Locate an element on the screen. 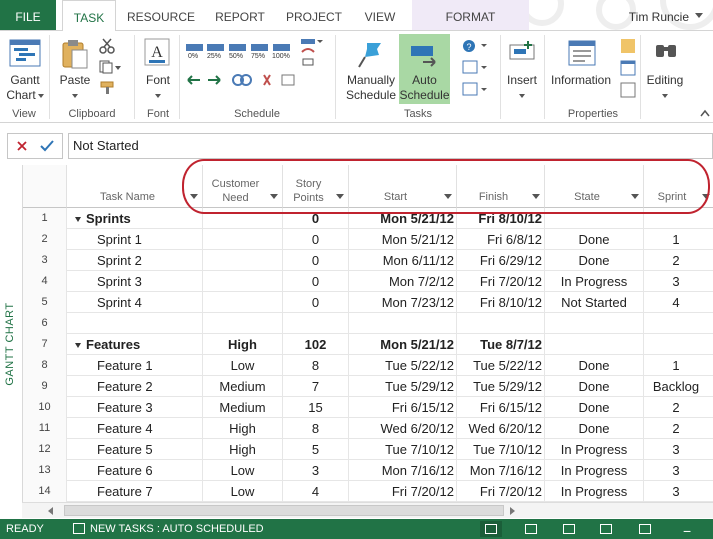  start-cell: Fri 6/15/12 is located at coordinates (403, 407).